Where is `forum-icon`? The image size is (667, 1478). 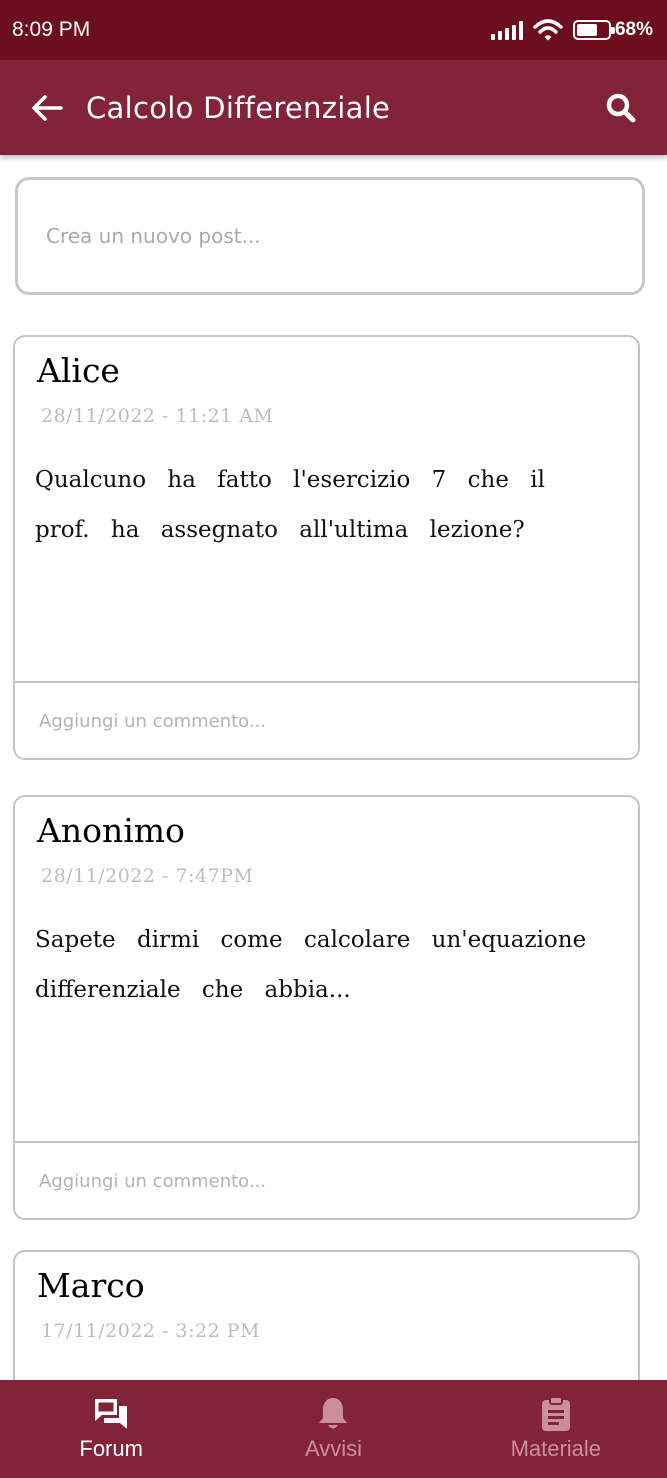 forum-icon is located at coordinates (111, 1414).